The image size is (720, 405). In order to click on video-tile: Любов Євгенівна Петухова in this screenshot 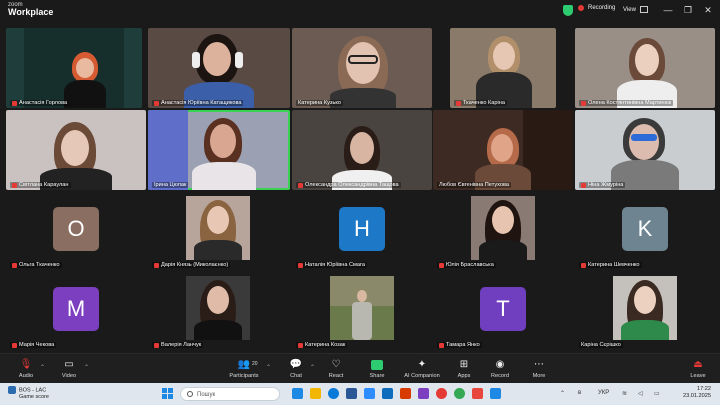, I will do `click(503, 150)`.